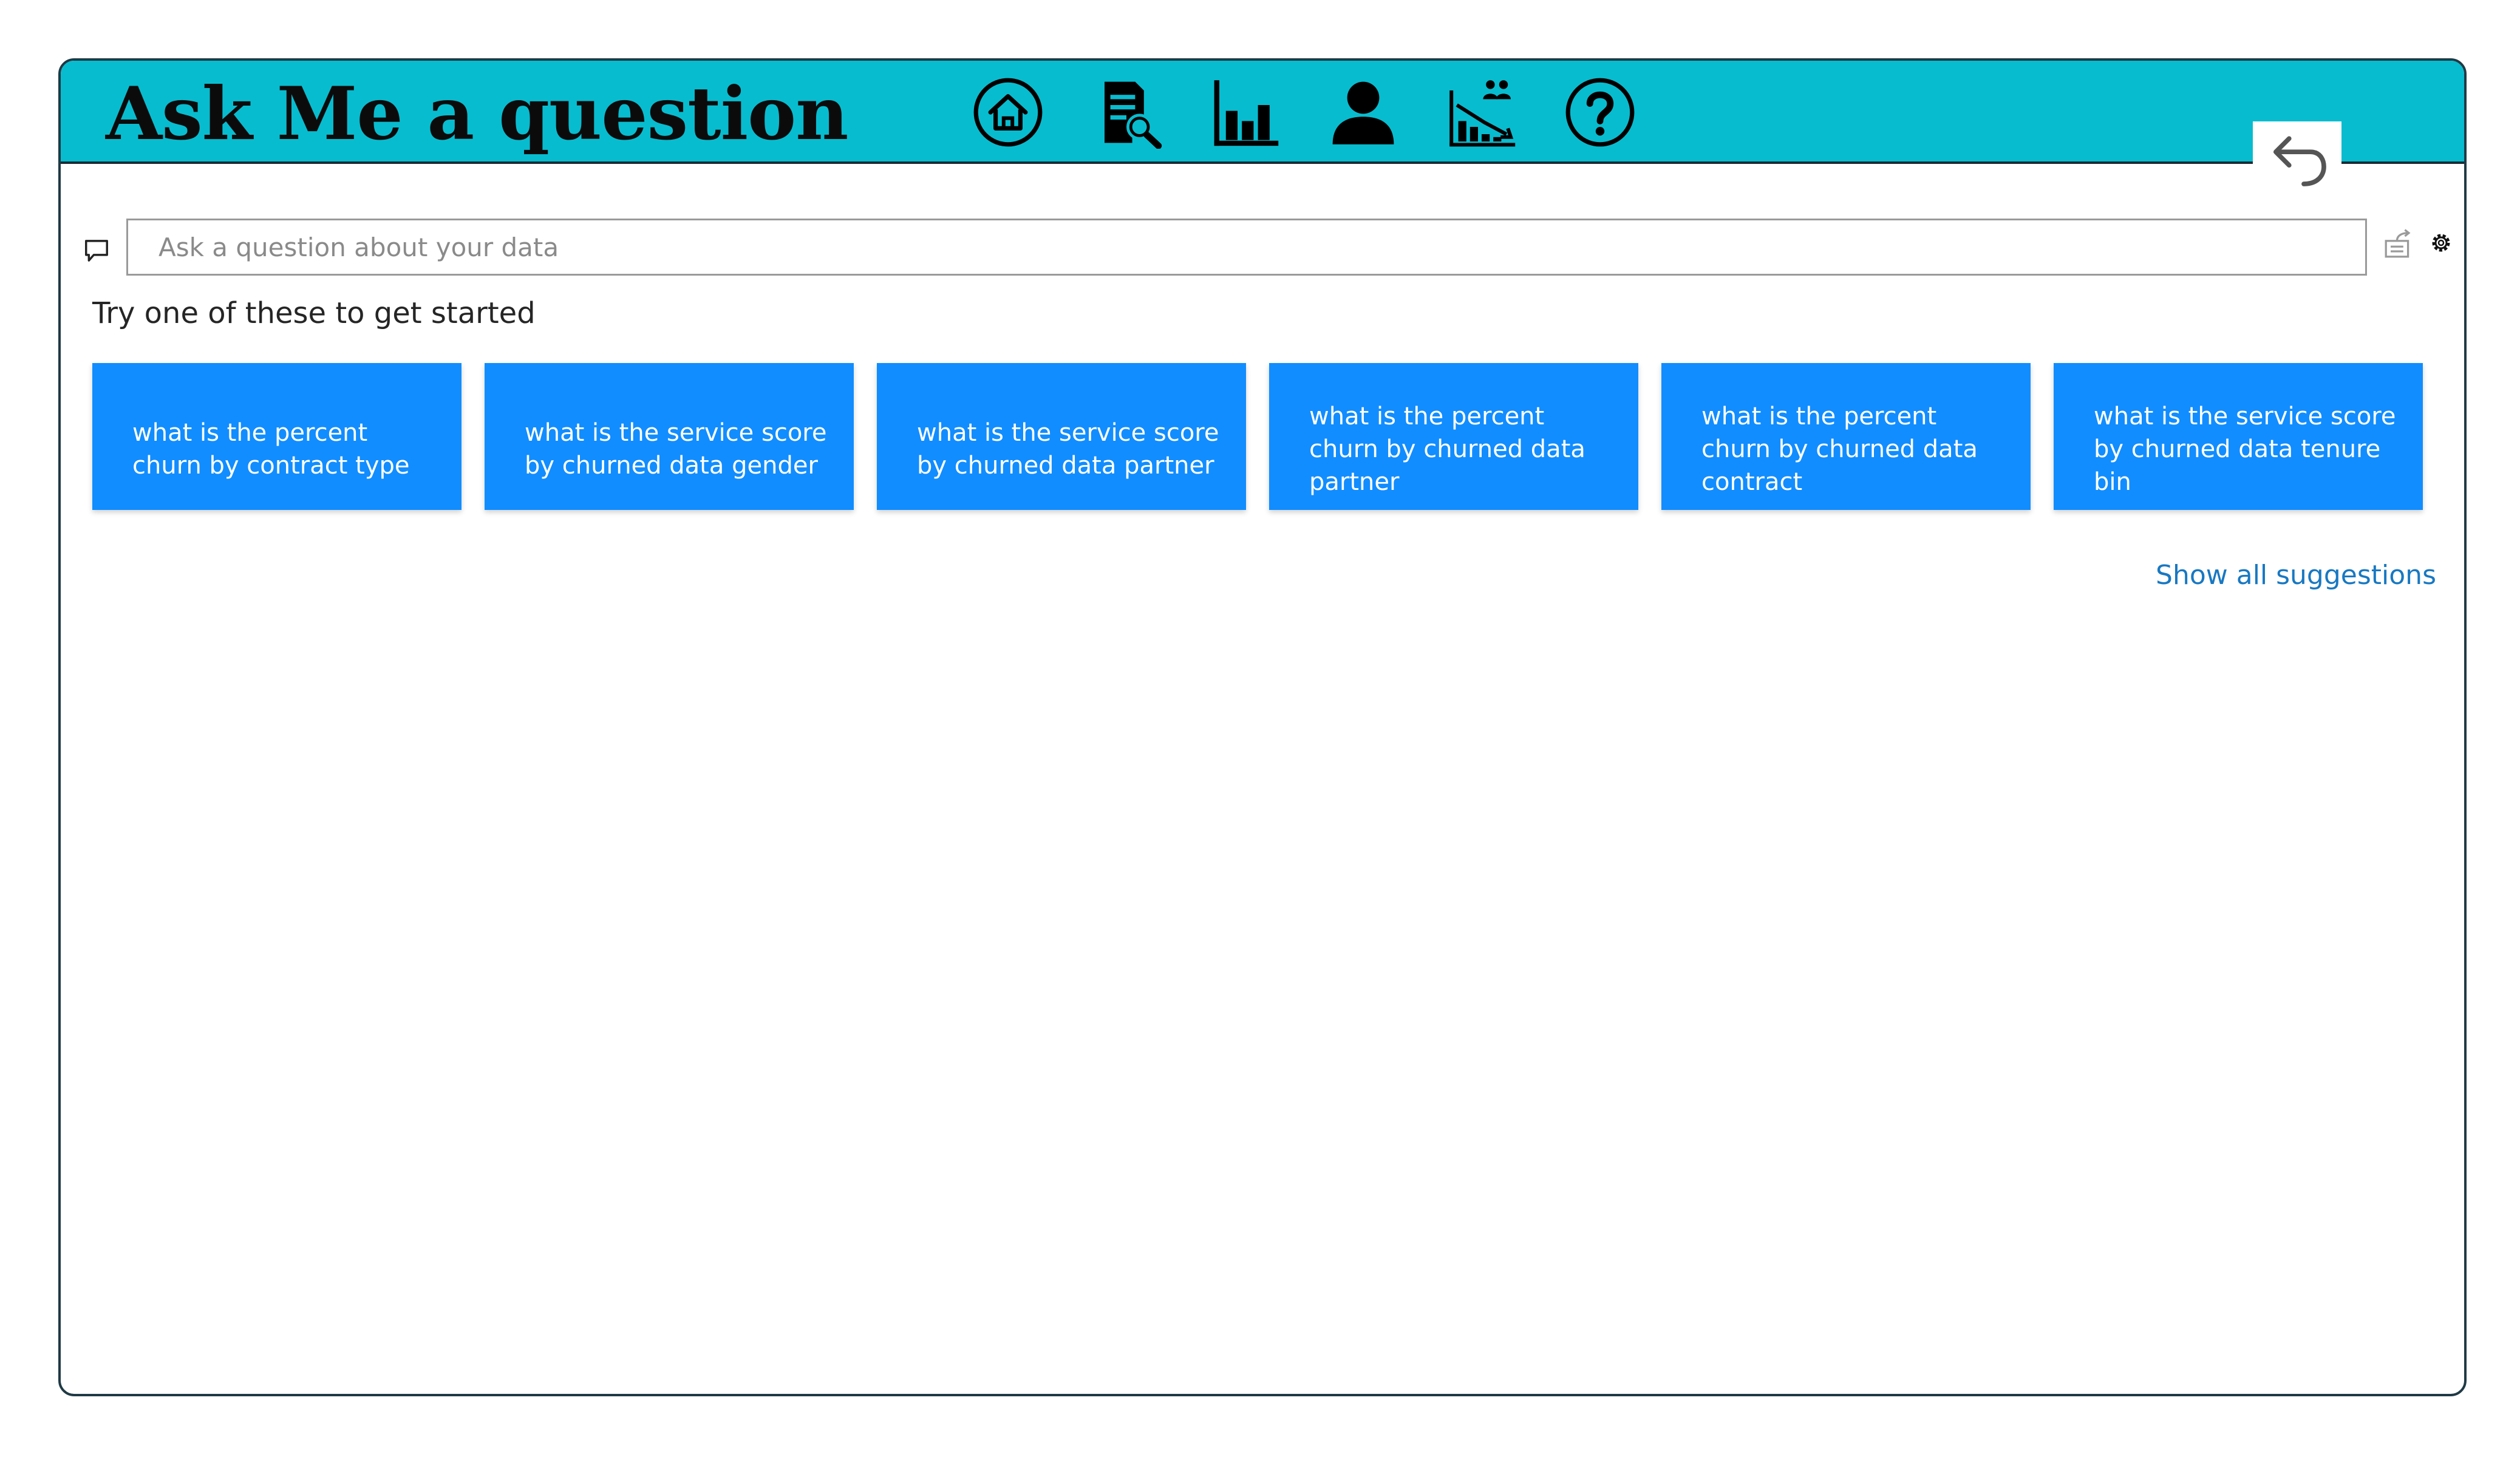  I want to click on suggestions-heading: Try one of these to get started, so click(314, 313).